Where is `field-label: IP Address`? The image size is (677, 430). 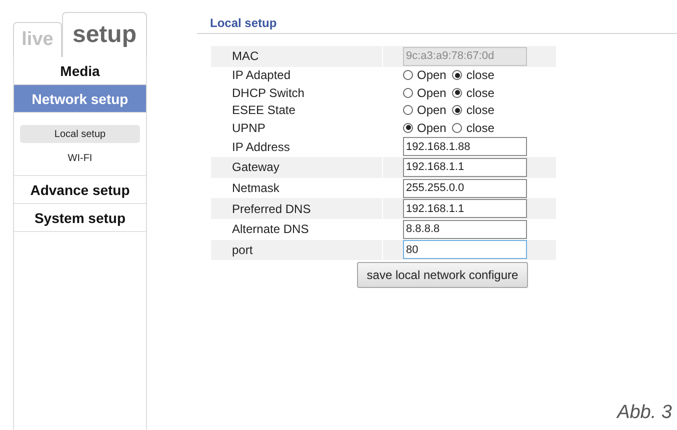
field-label: IP Address is located at coordinates (260, 147).